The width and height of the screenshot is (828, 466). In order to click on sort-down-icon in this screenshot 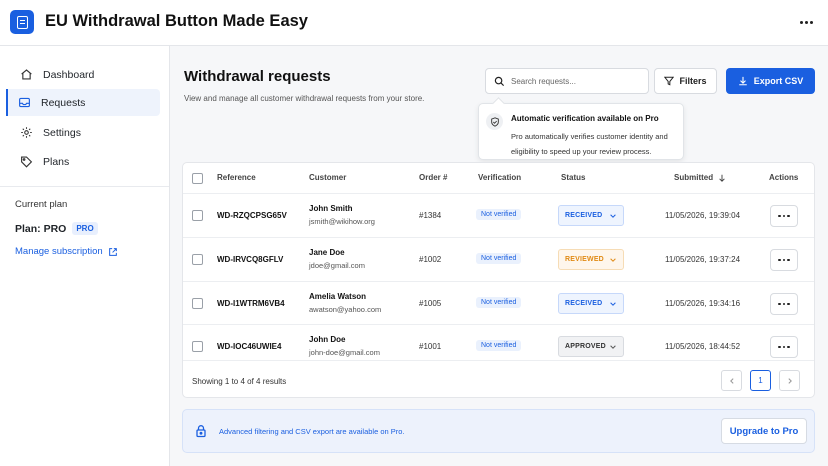, I will do `click(722, 178)`.